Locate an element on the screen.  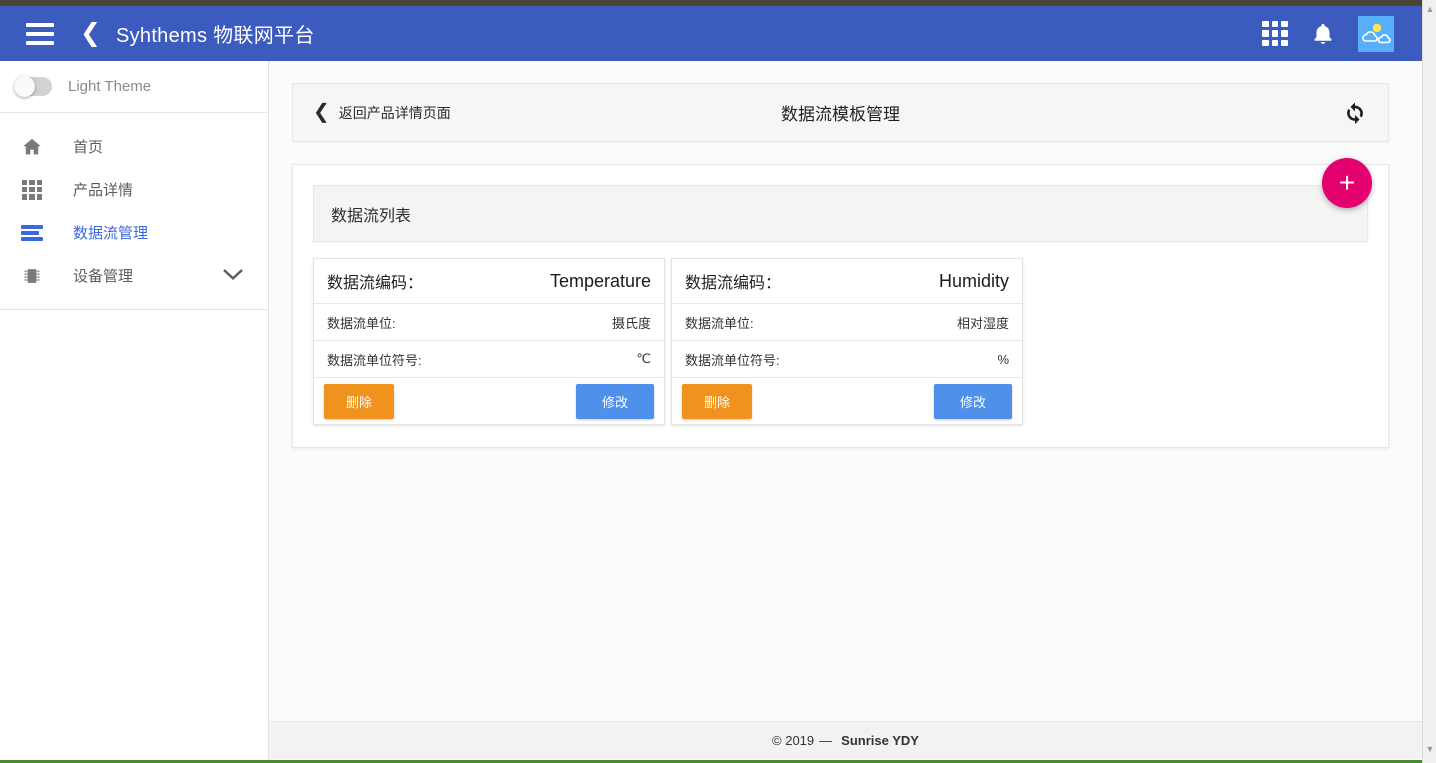
user-avatar is located at coordinates (1376, 33).